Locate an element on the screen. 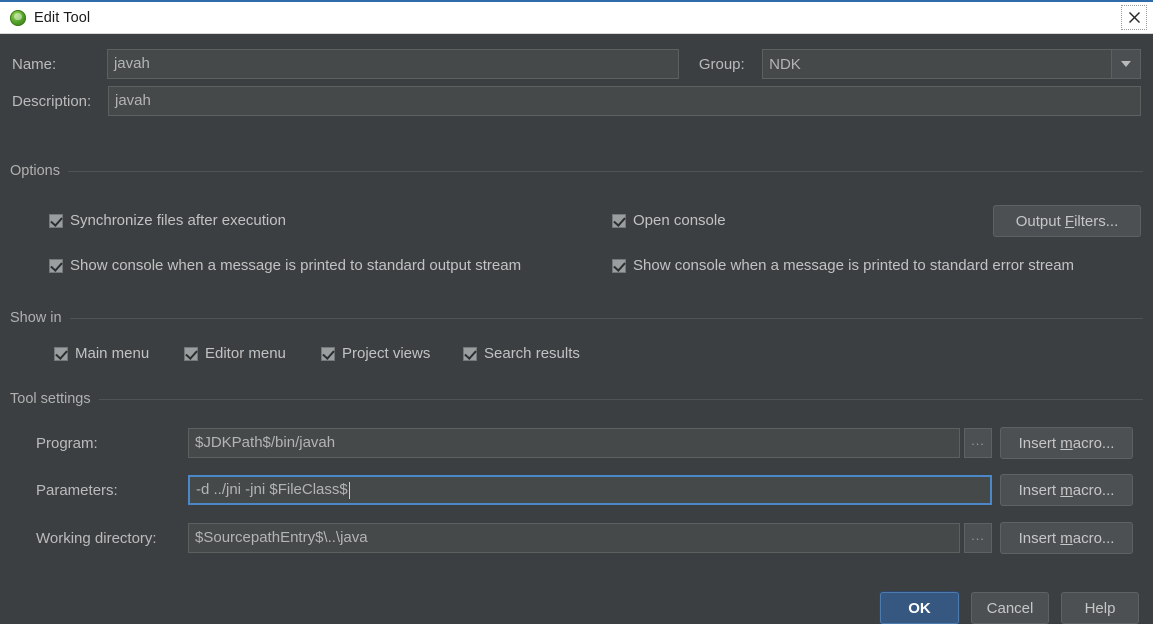 This screenshot has height=624, width=1153. description-label: Description: is located at coordinates (52, 101).